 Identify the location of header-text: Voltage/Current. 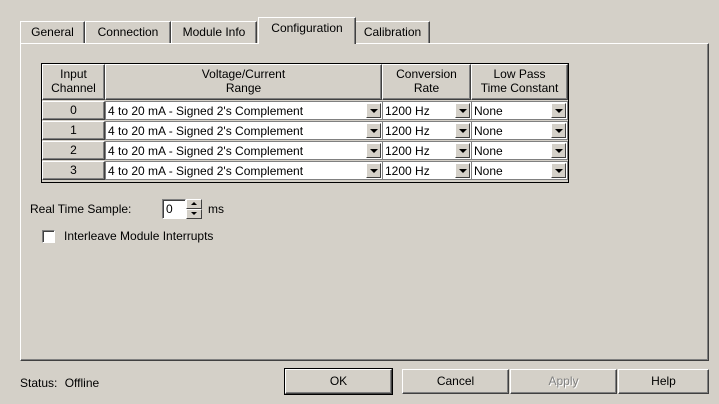
(243, 74).